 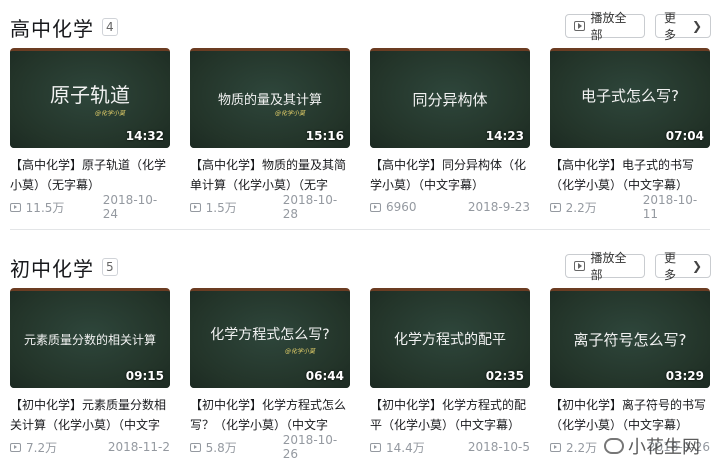 I want to click on video-thumbnail: 元素质量分数的相关计算 09:15, so click(x=90, y=338).